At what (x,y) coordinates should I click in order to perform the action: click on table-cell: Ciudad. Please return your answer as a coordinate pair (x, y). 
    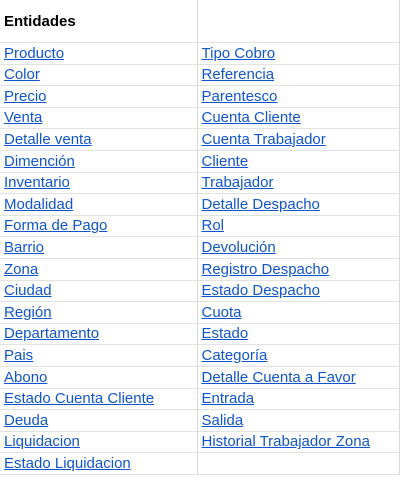
    Looking at the image, I should click on (99, 291).